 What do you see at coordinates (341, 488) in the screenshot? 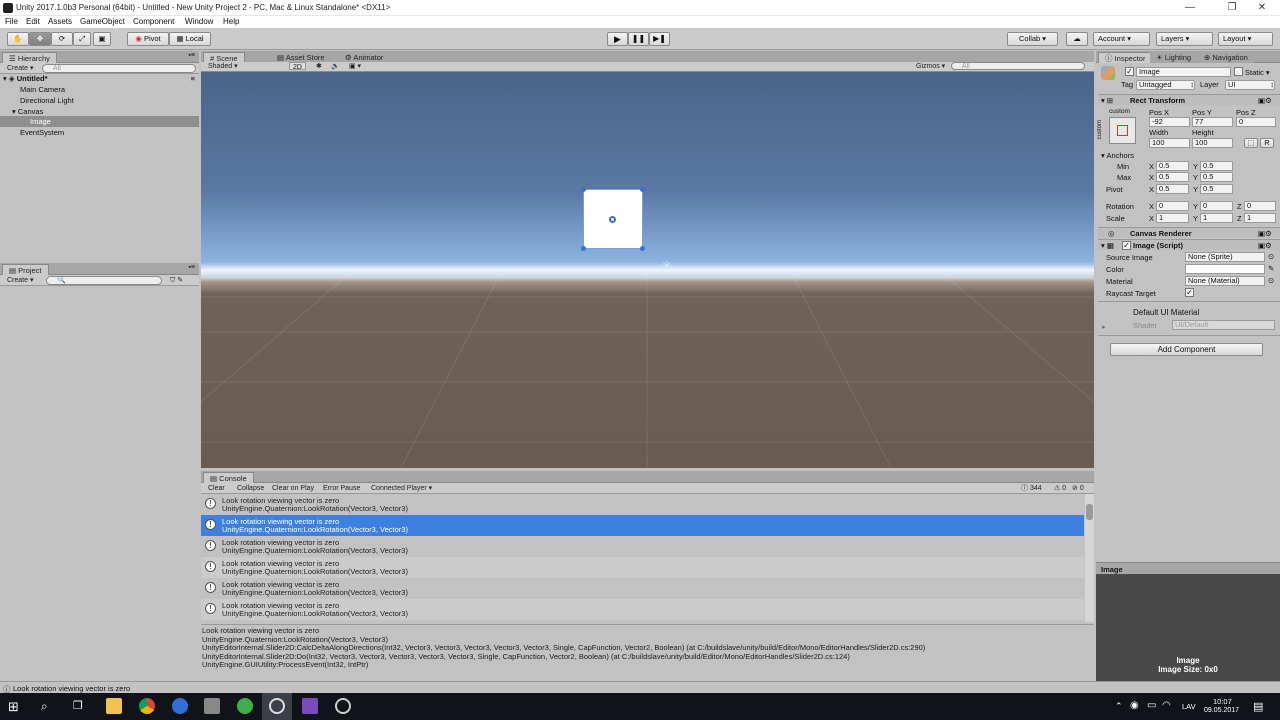
I see `console-error-pause-button: Error Pause` at bounding box center [341, 488].